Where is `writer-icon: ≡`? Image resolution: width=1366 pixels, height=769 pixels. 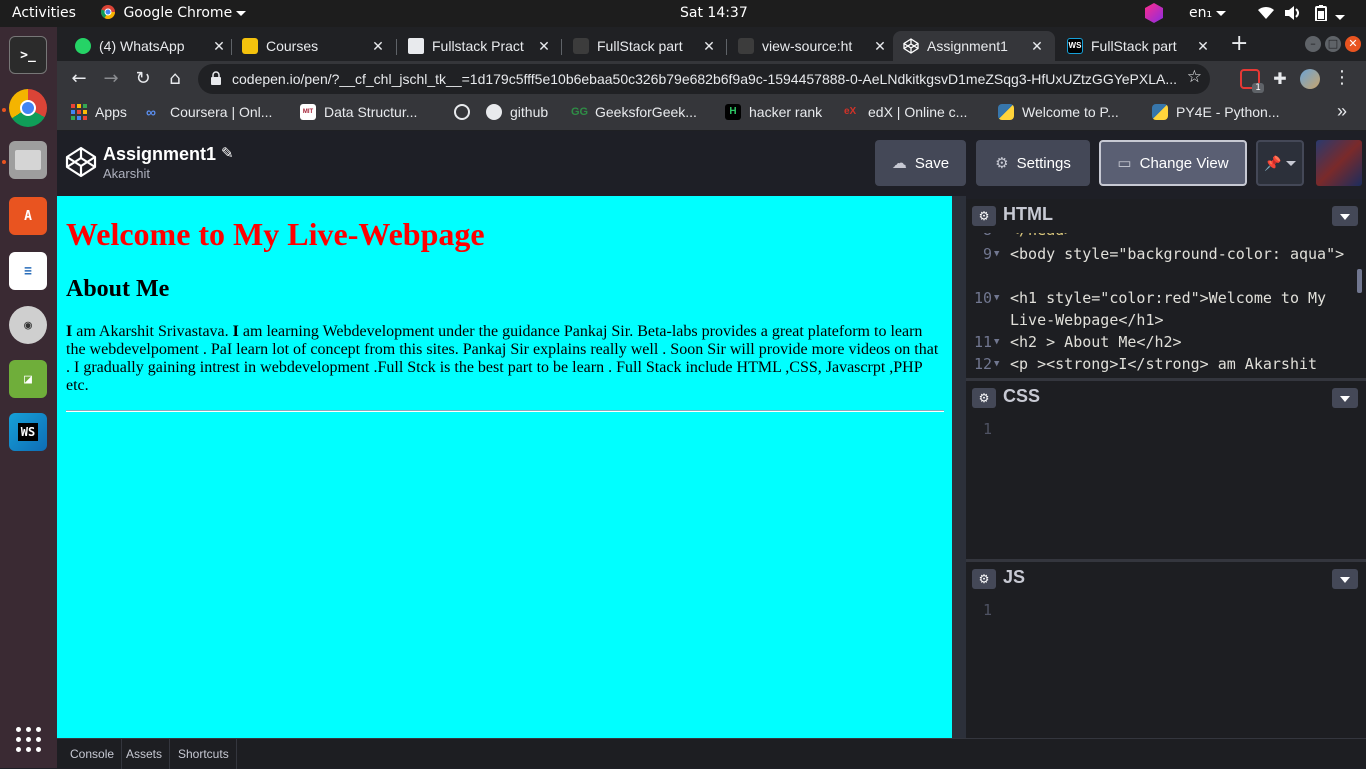 writer-icon: ≡ is located at coordinates (28, 271).